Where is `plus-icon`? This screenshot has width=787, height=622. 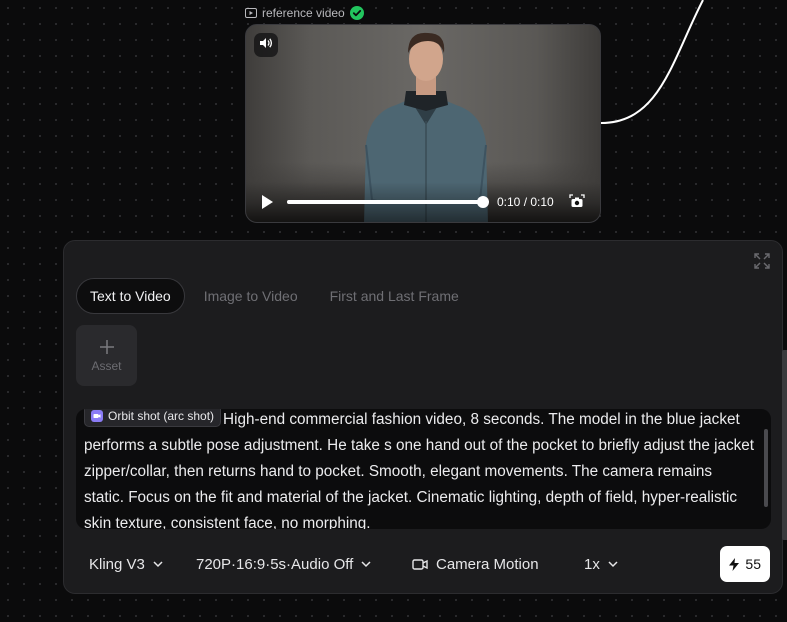
plus-icon is located at coordinates (107, 347).